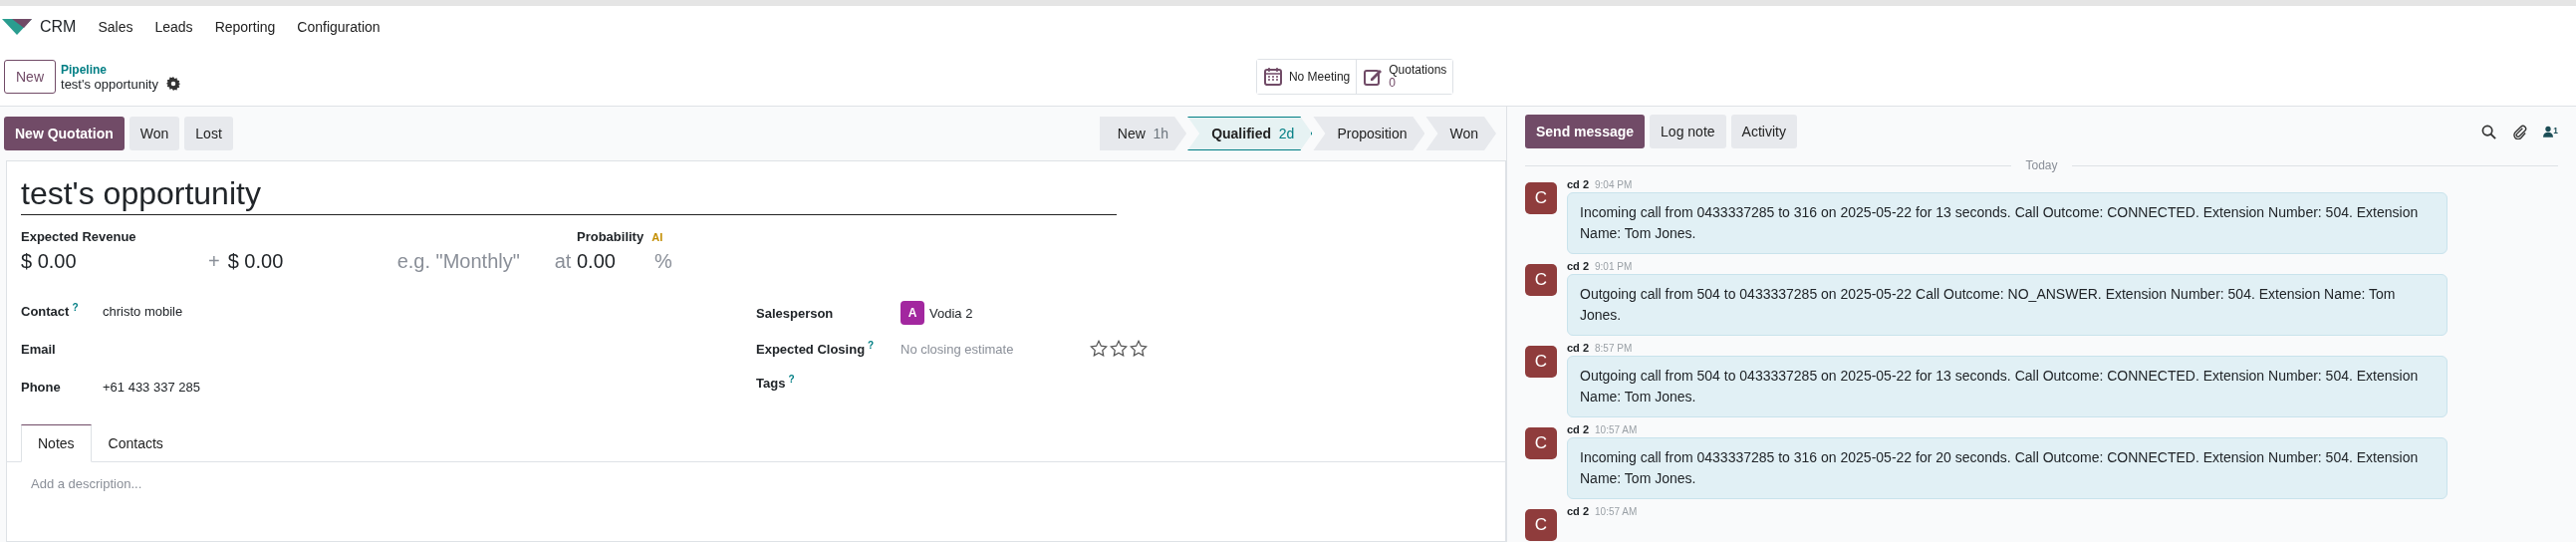  Describe the element at coordinates (1369, 133) in the screenshot. I see `stage-button: Proposition` at that location.